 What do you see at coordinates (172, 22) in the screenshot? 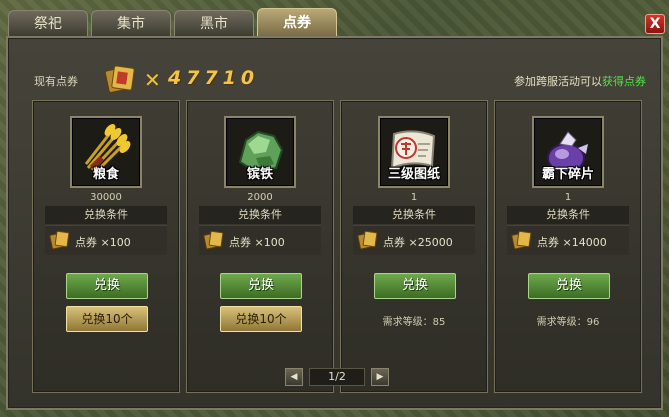
I see `tab-bar: 祭祀 集市 黑市 点券` at bounding box center [172, 22].